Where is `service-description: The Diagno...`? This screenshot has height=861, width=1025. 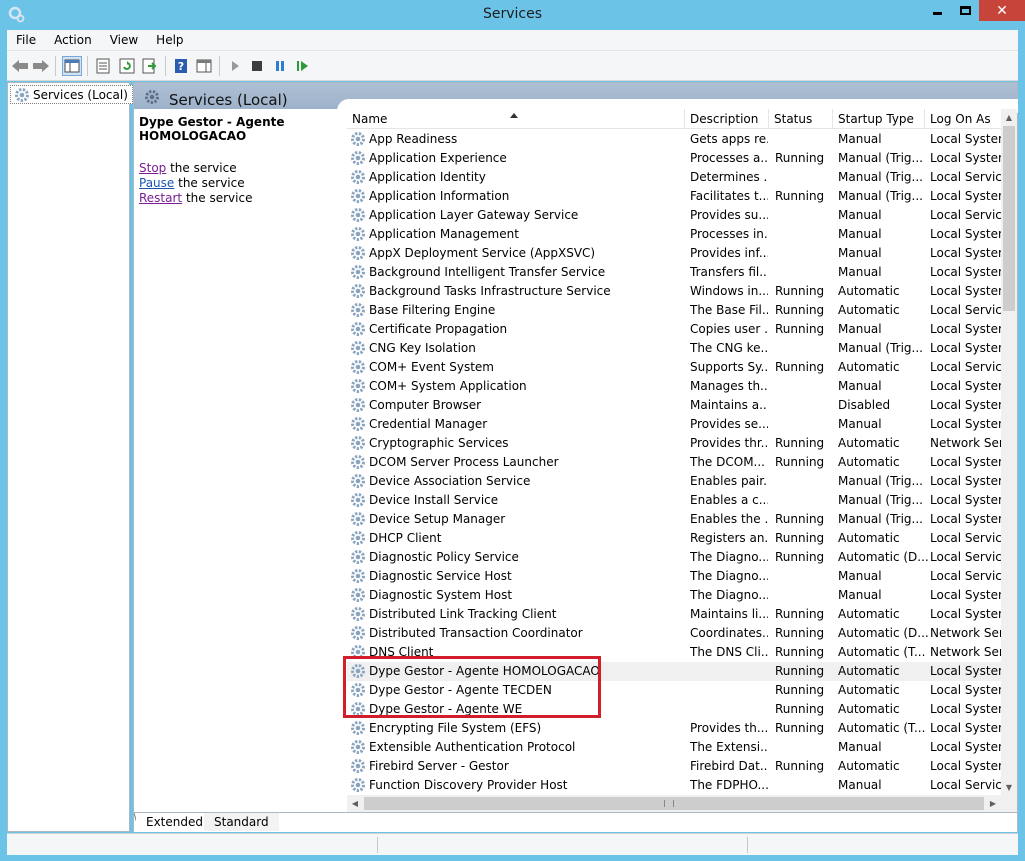 service-description: The Diagno... is located at coordinates (729, 576).